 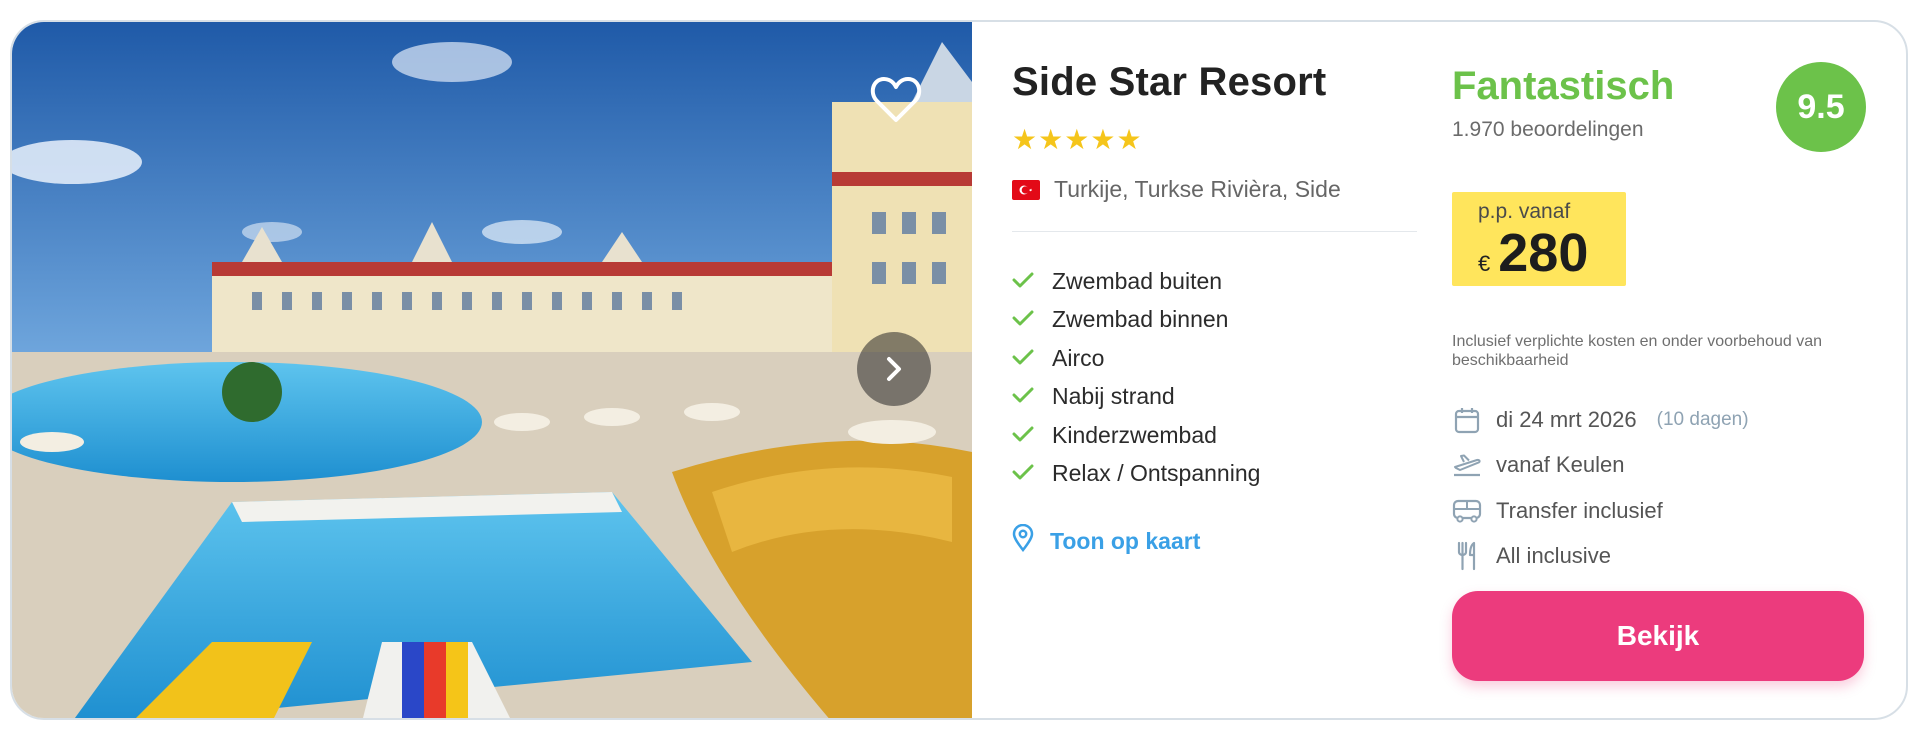 I want to click on view-deal-button: Bekijk, so click(x=1658, y=636).